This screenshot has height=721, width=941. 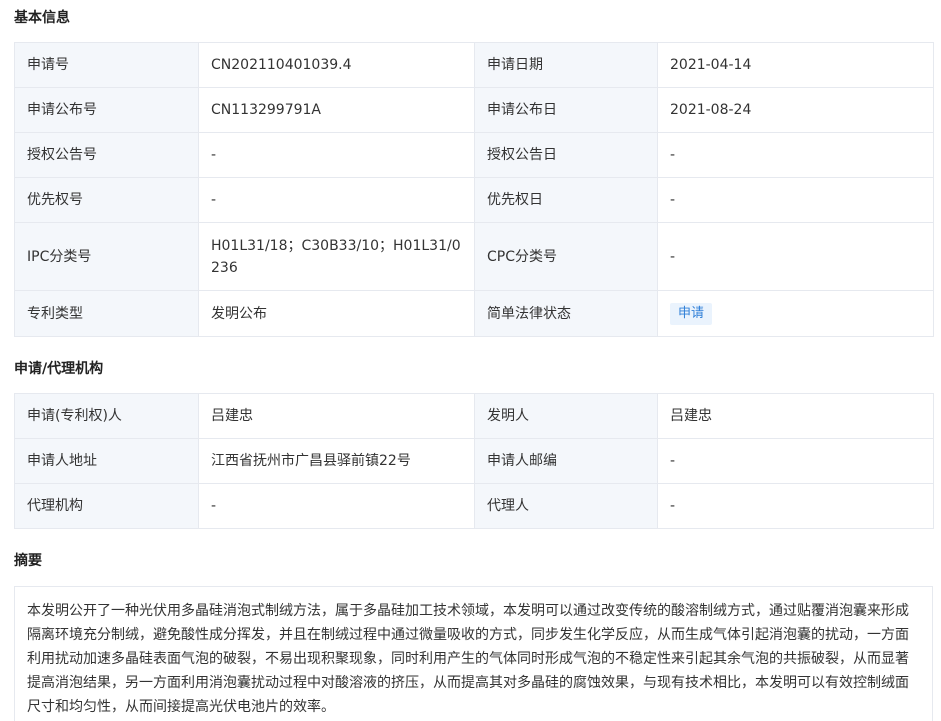 What do you see at coordinates (566, 155) in the screenshot?
I see `field-label: 授权公告日` at bounding box center [566, 155].